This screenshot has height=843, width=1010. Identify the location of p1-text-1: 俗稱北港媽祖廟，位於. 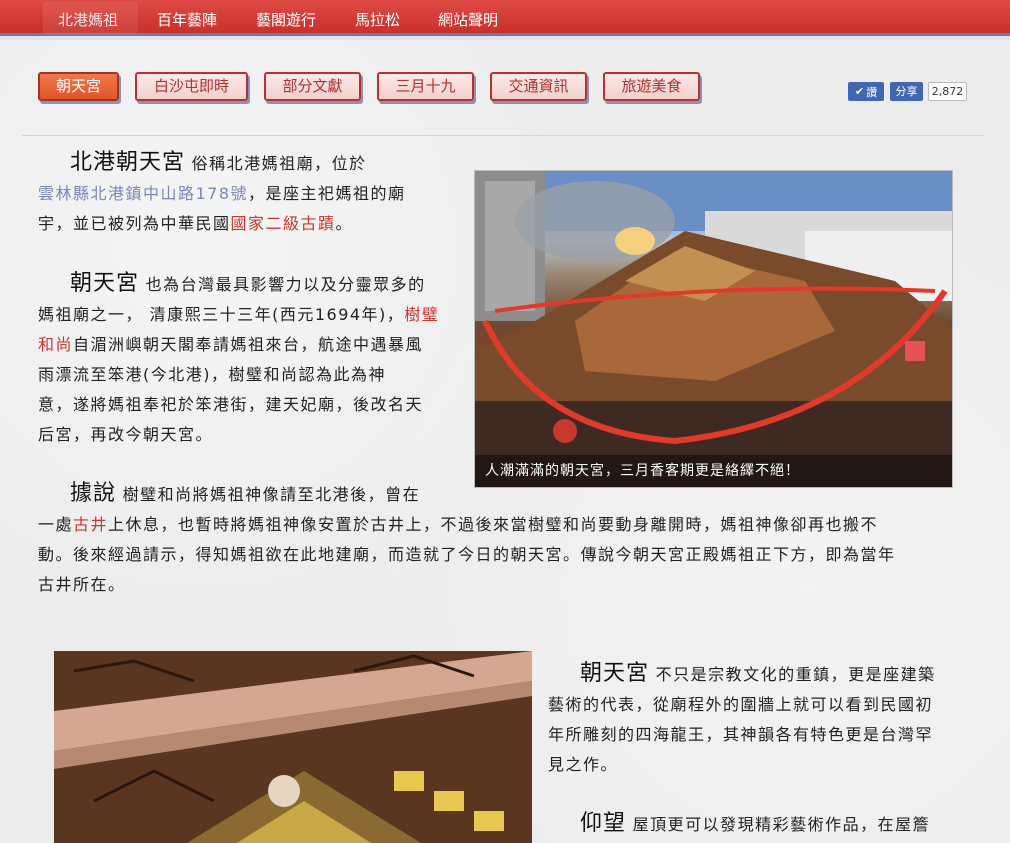
(279, 163).